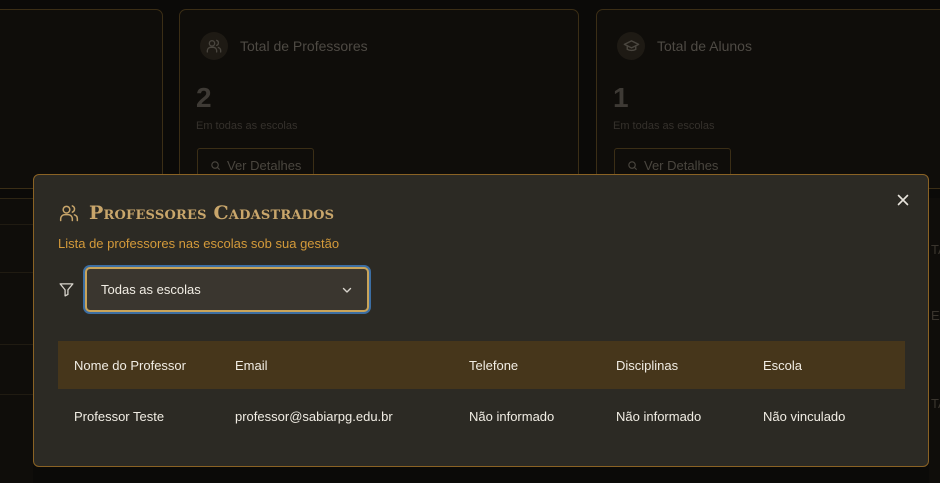 This screenshot has height=483, width=940. I want to click on cell-nome: Professor Teste, so click(119, 416).